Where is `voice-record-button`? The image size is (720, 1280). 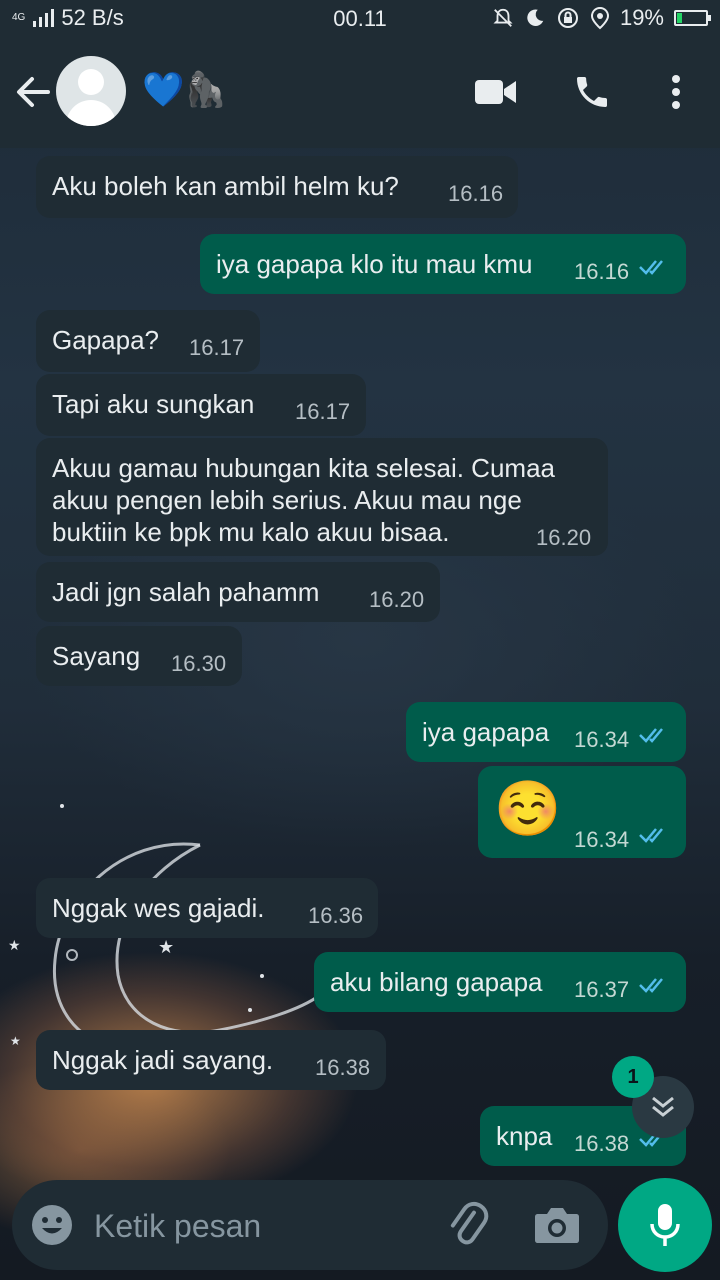
voice-record-button is located at coordinates (665, 1225).